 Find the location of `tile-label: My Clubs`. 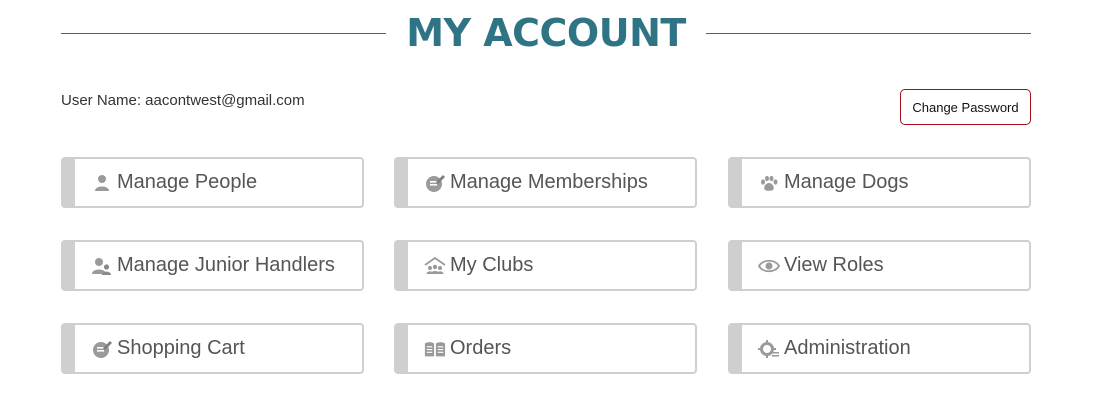

tile-label: My Clubs is located at coordinates (492, 265).